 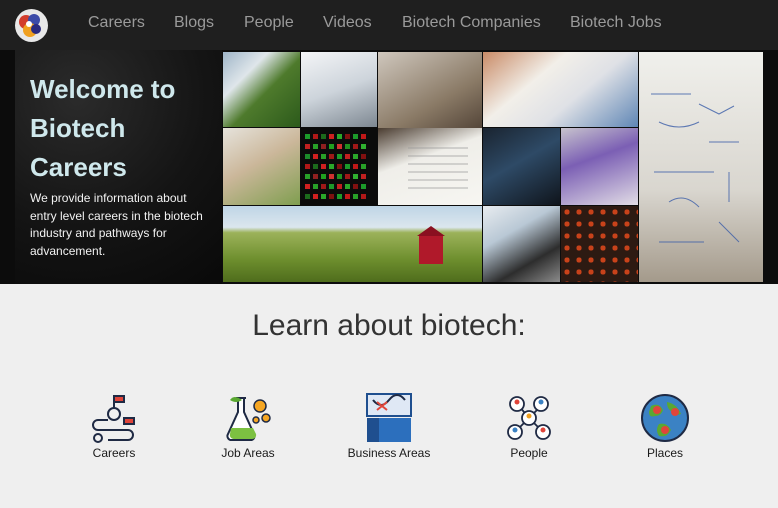 I want to click on photo-farm-field, so click(x=352, y=244).